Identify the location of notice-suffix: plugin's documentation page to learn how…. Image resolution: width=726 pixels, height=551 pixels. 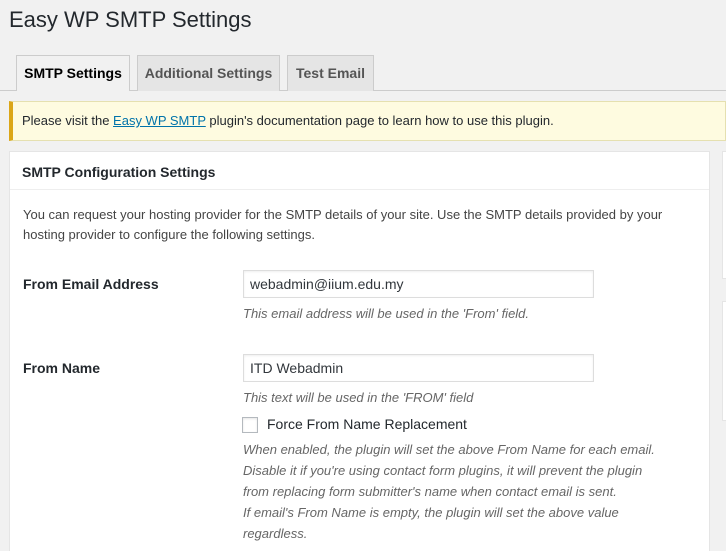
(379, 120).